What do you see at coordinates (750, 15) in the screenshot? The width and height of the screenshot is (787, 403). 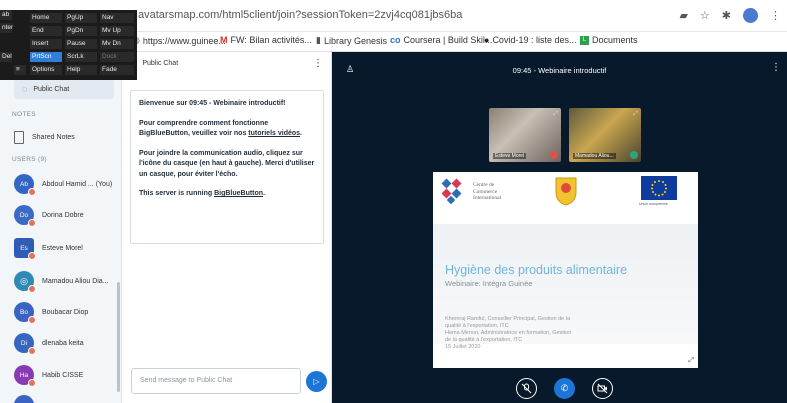 I see `profile-avatar-icon` at bounding box center [750, 15].